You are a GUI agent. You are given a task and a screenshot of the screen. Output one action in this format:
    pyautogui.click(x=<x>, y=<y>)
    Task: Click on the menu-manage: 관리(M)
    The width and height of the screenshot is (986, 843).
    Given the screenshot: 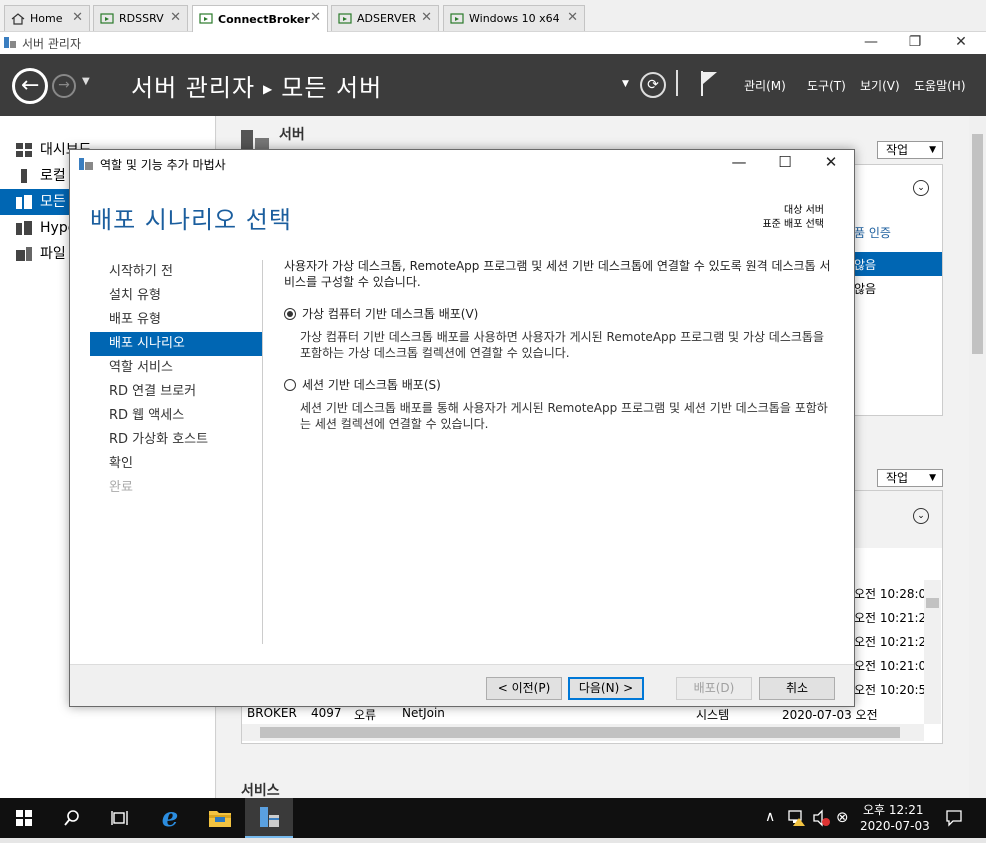 What is the action you would take?
    pyautogui.click(x=765, y=85)
    